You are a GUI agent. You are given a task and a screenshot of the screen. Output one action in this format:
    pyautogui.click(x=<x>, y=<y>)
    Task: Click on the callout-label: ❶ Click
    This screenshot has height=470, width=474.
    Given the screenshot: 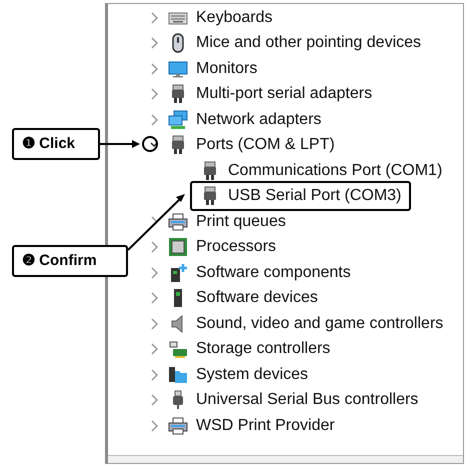 What is the action you would take?
    pyautogui.click(x=56, y=144)
    